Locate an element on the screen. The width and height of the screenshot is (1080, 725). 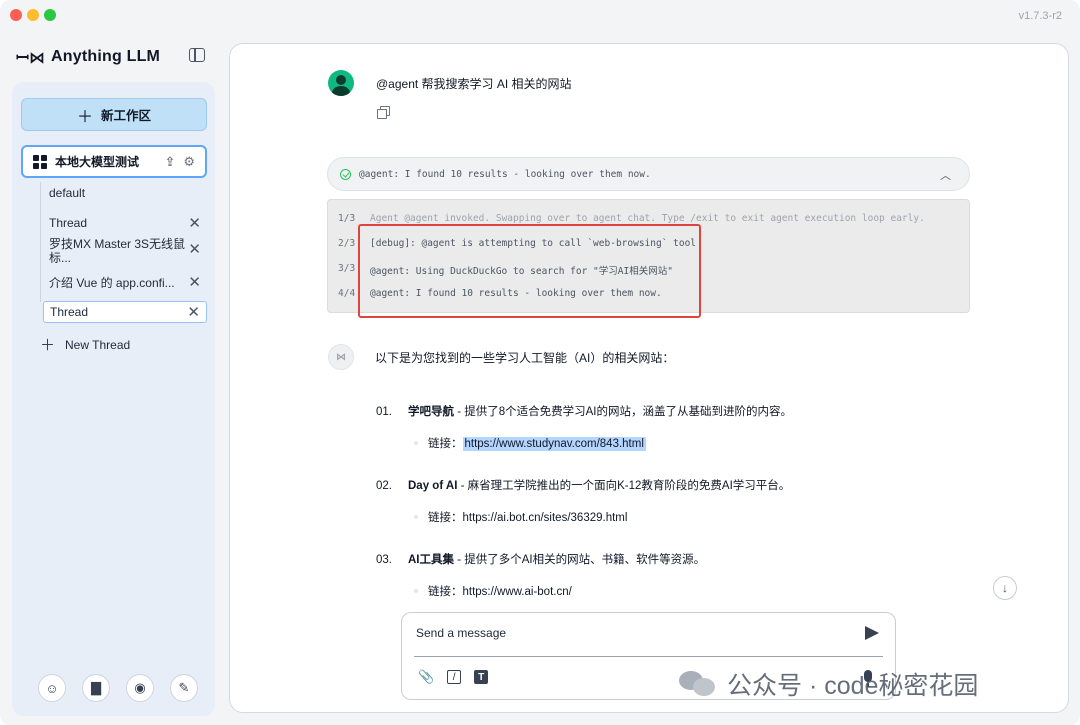
result-link: https://www.ai-bot.cn/ is located at coordinates (517, 592).